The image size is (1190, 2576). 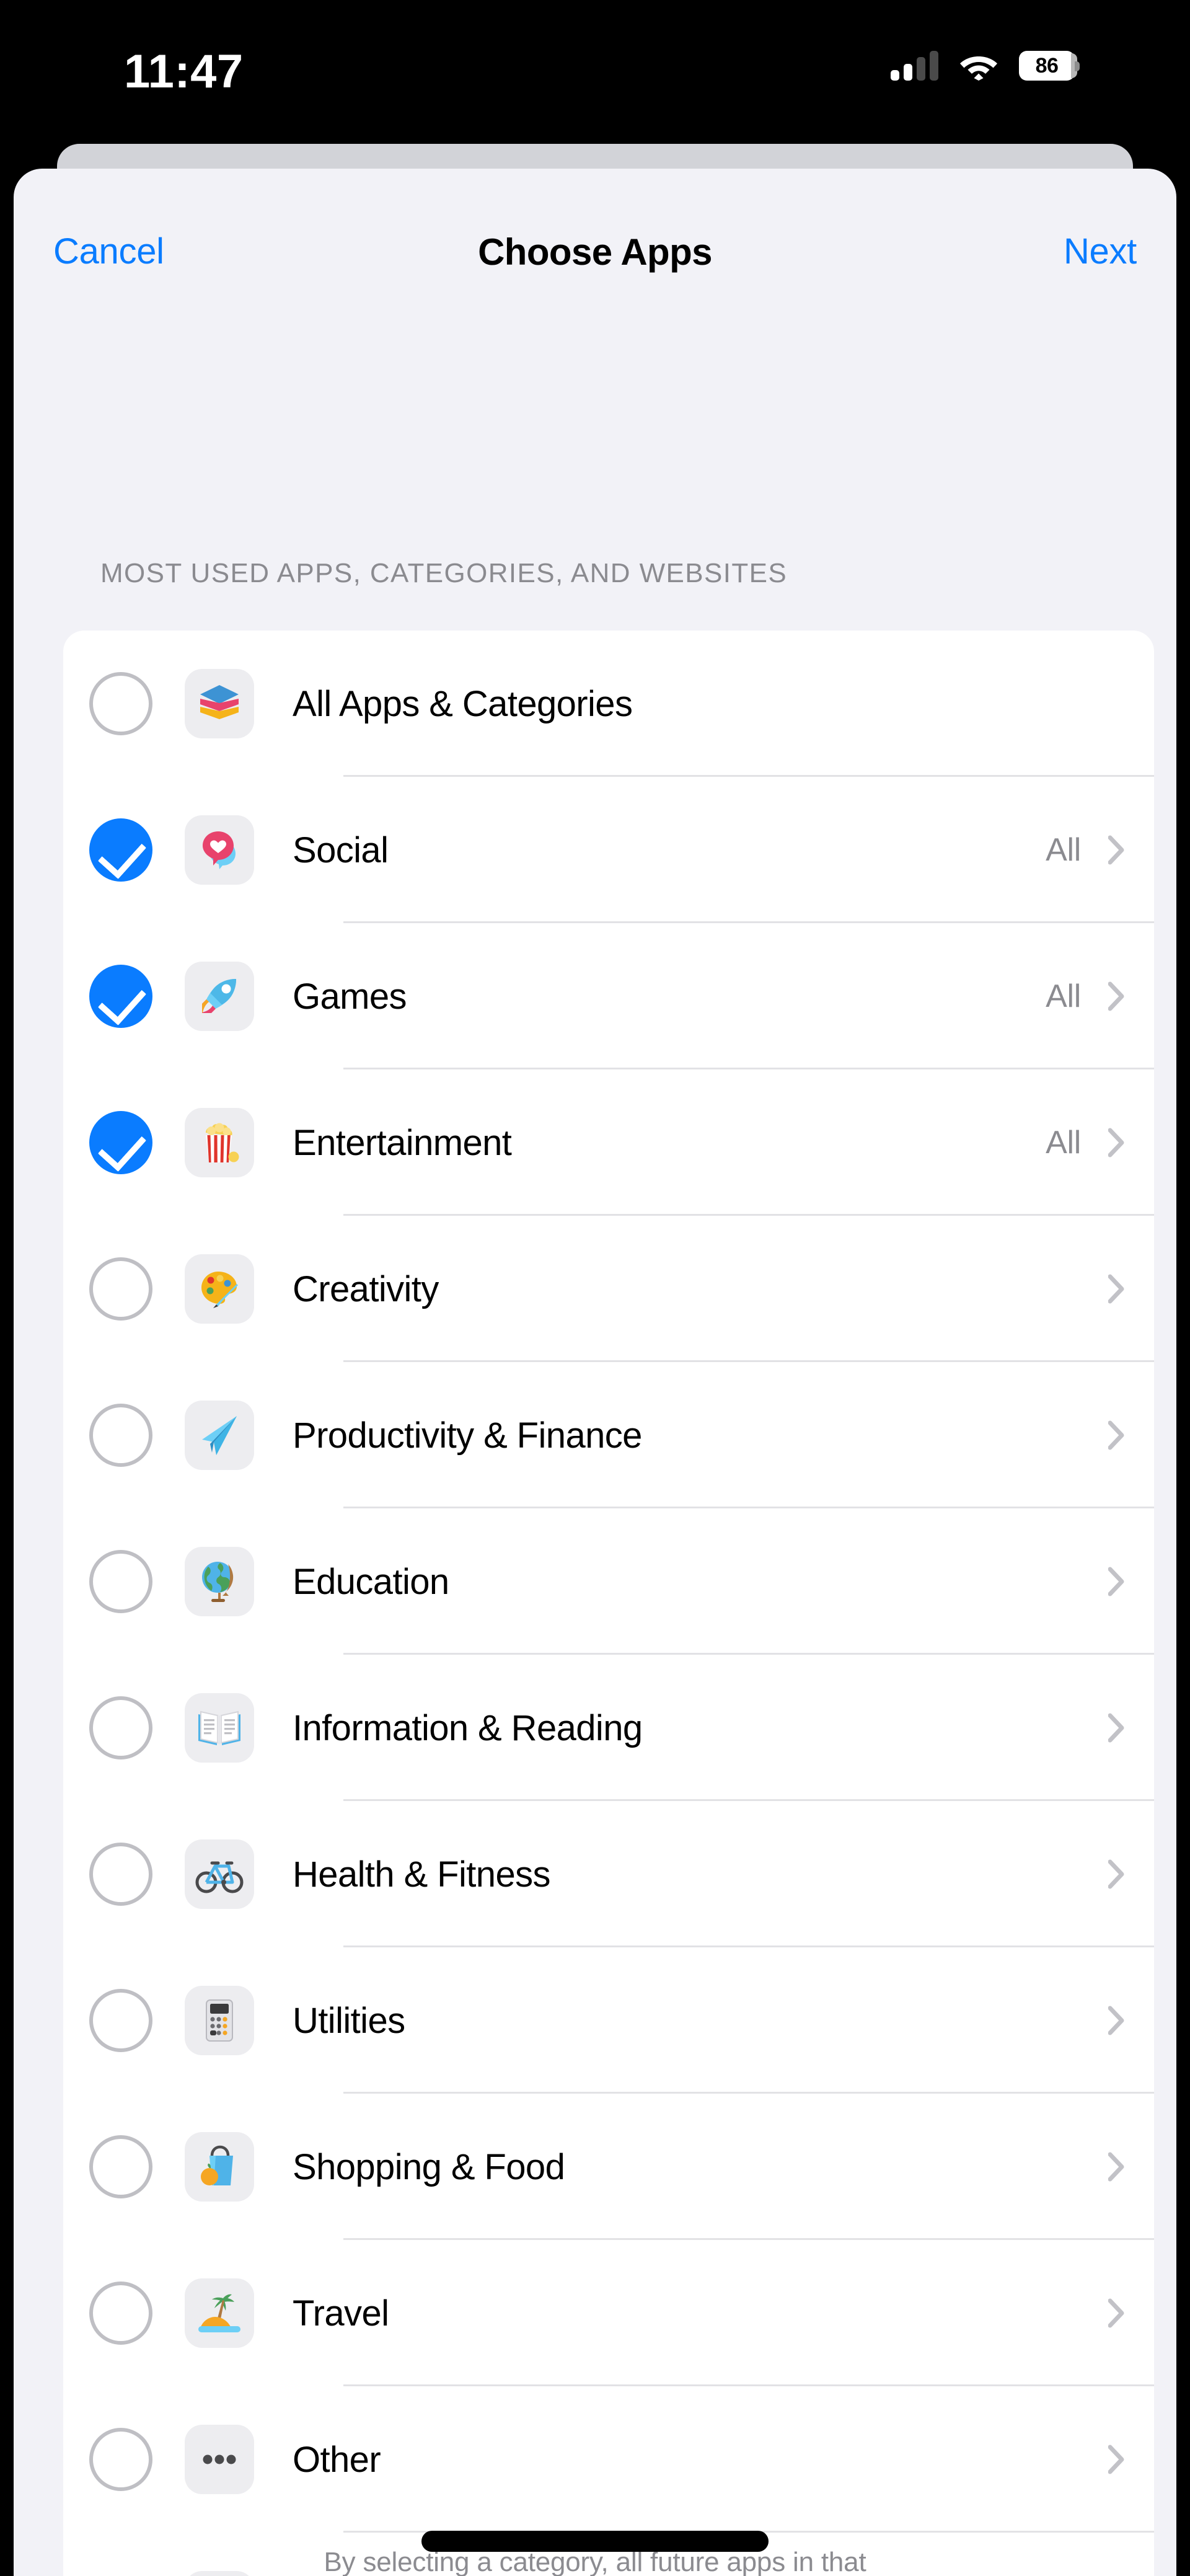 I want to click on list-item-label: Education, so click(x=371, y=1581).